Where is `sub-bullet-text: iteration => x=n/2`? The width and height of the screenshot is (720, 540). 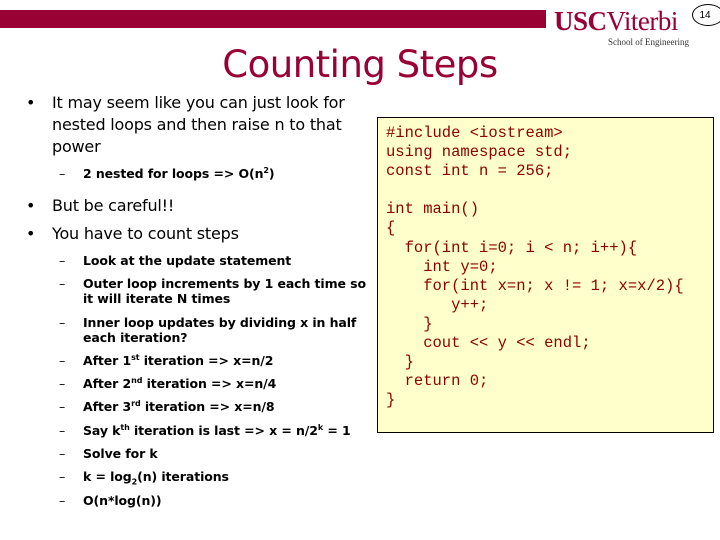
sub-bullet-text: iteration => x=n/2 is located at coordinates (206, 360).